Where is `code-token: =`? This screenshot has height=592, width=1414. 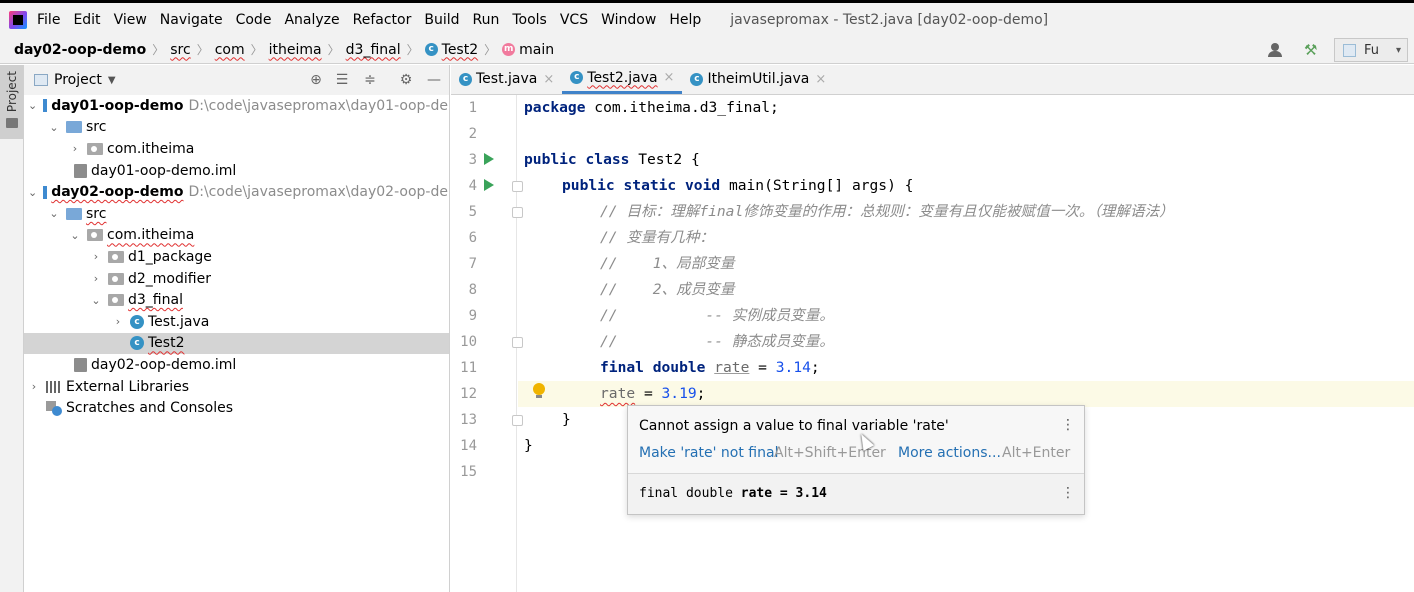 code-token: = is located at coordinates (762, 367).